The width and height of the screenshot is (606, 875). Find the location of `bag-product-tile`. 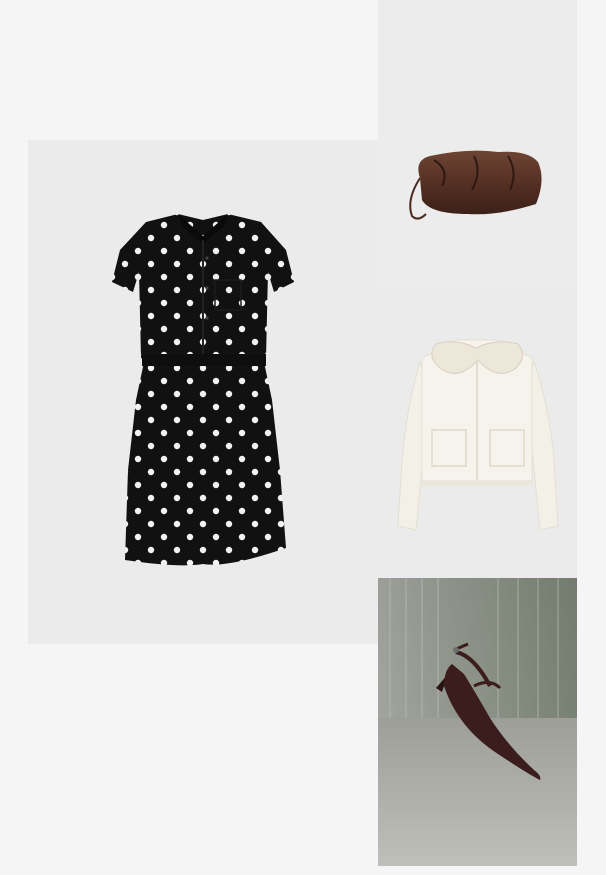

bag-product-tile is located at coordinates (477, 145).